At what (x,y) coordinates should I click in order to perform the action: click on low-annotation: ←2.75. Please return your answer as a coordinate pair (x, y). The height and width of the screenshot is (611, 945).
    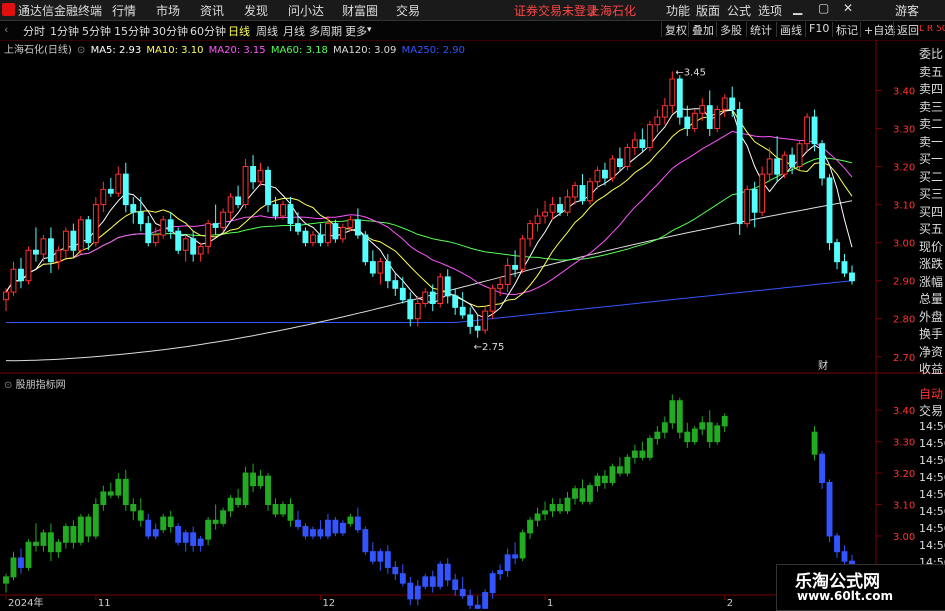
    Looking at the image, I should click on (489, 347).